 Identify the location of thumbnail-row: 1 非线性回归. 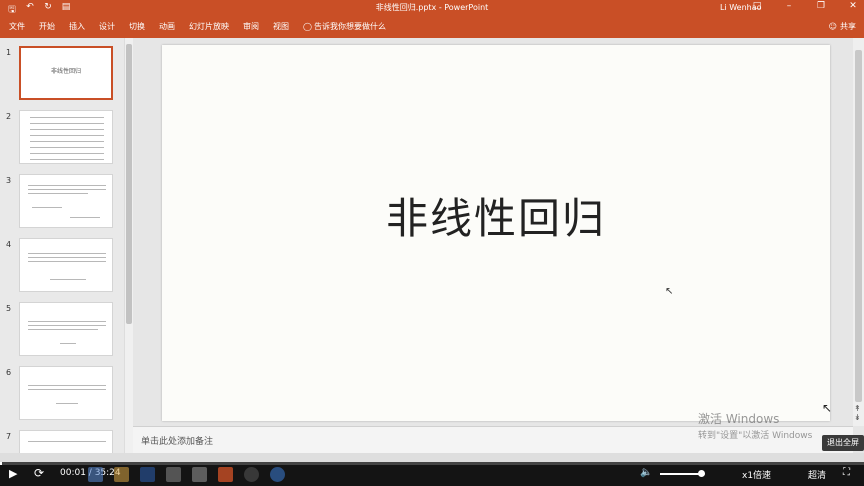
(62, 74).